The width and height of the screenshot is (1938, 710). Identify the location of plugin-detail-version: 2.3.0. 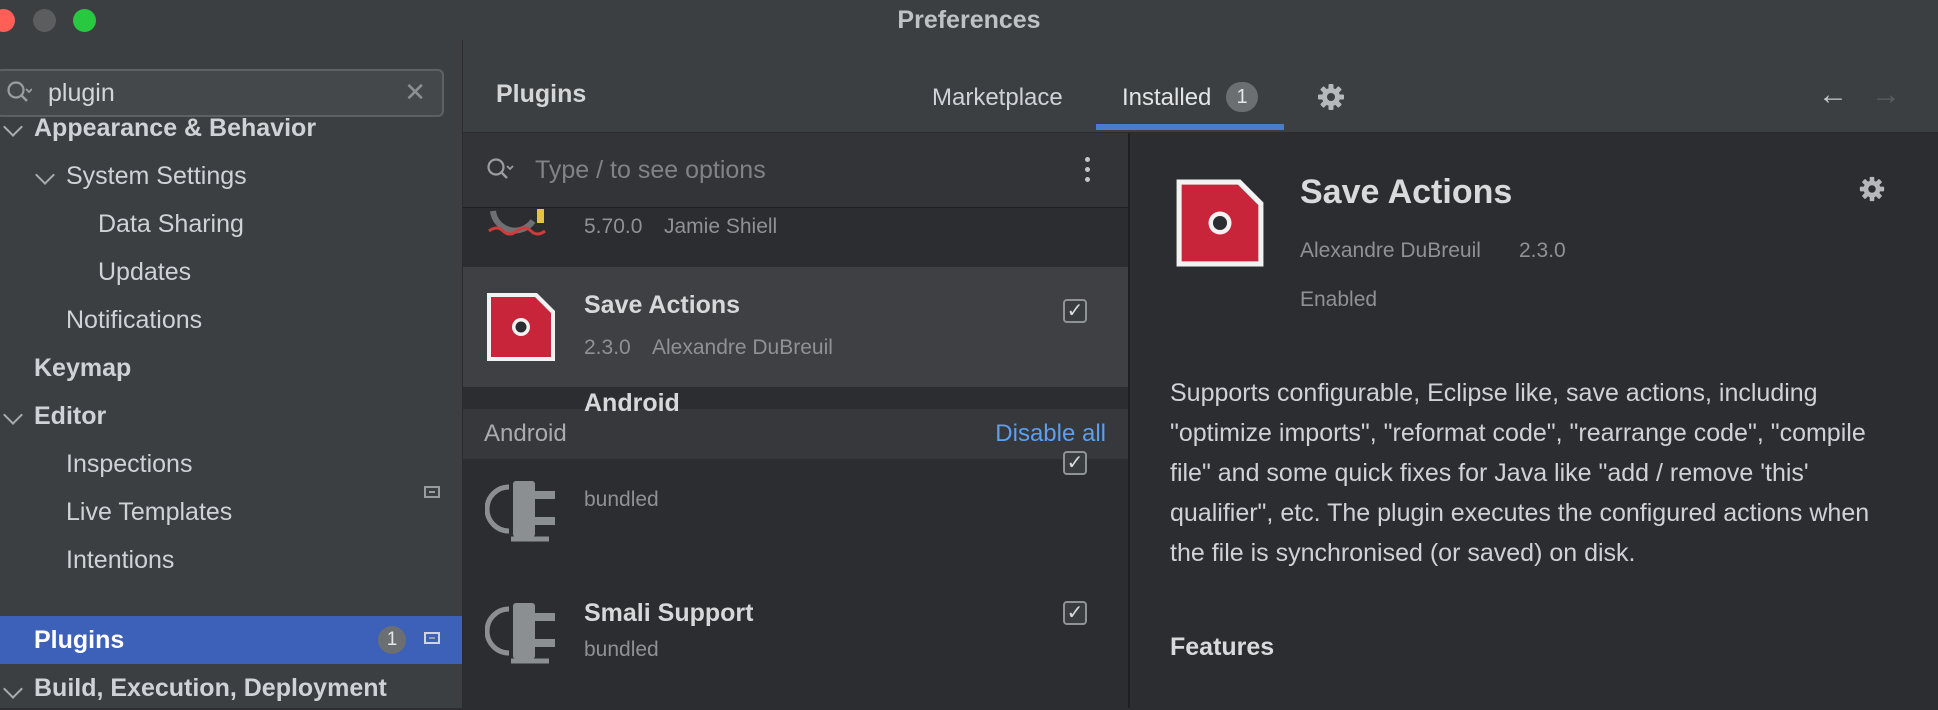
(1542, 250).